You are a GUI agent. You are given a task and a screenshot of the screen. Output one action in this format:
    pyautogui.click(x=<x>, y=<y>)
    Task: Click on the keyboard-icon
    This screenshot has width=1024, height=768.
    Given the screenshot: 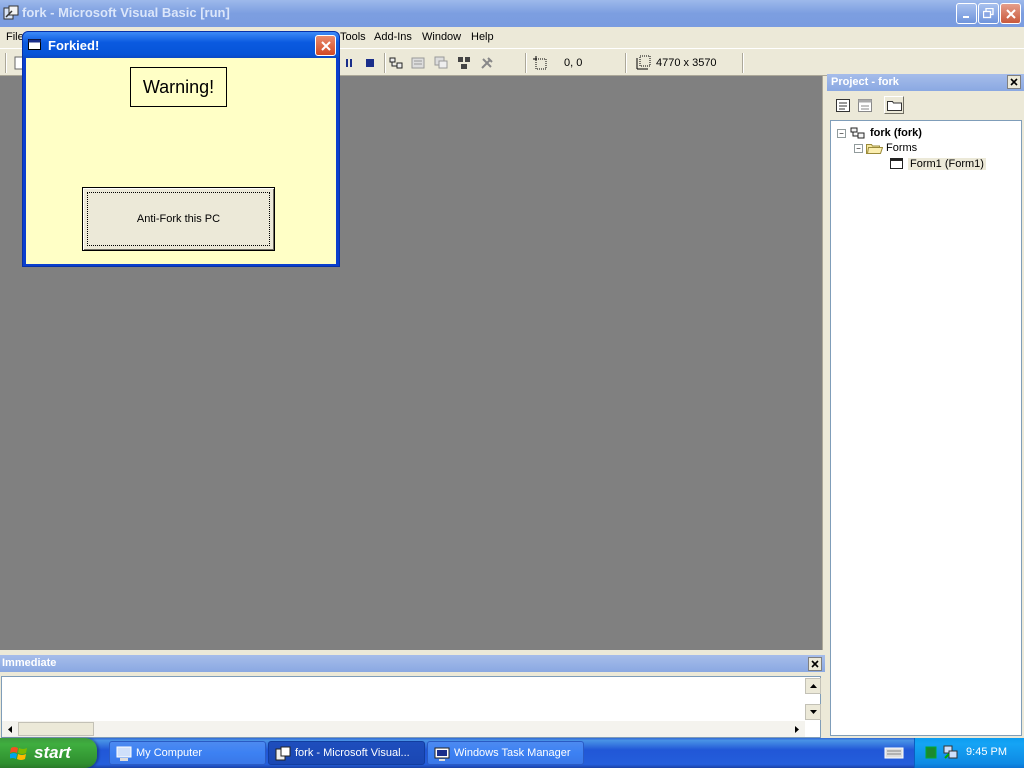 What is the action you would take?
    pyautogui.click(x=894, y=753)
    